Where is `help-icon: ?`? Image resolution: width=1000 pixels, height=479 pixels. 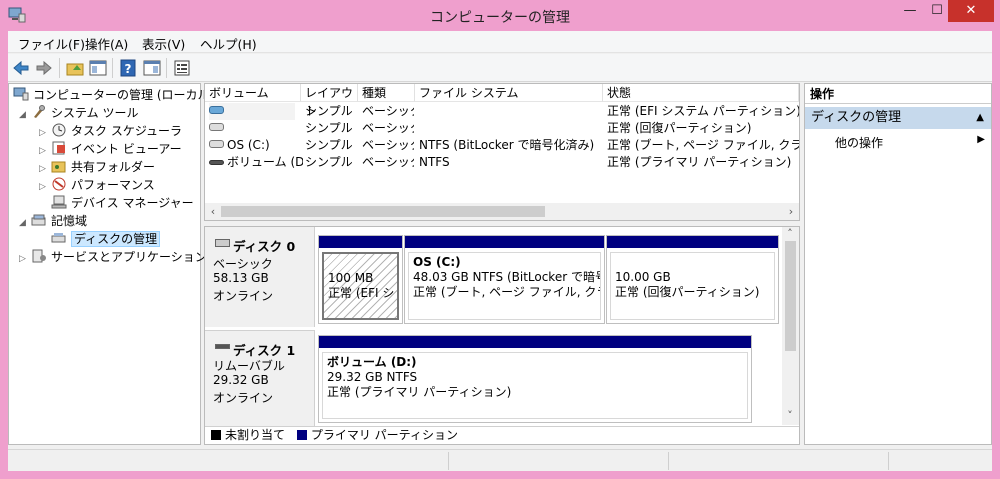 help-icon: ? is located at coordinates (128, 68).